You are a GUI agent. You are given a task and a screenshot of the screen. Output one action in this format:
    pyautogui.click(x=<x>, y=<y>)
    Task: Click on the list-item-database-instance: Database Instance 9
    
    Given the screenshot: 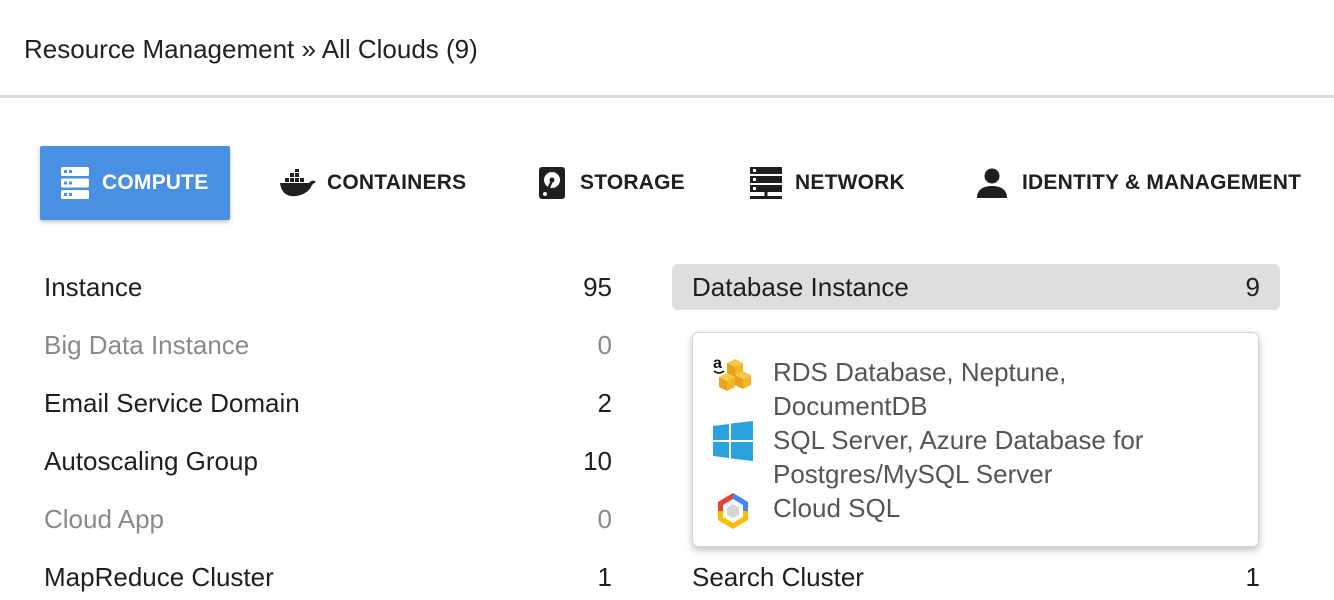 What is the action you would take?
    pyautogui.click(x=976, y=287)
    